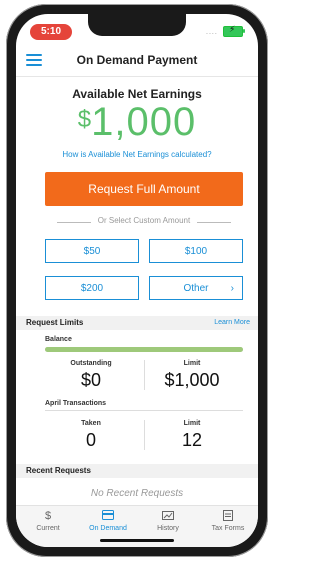 The image size is (320, 561). What do you see at coordinates (168, 517) in the screenshot?
I see `history-icon` at bounding box center [168, 517].